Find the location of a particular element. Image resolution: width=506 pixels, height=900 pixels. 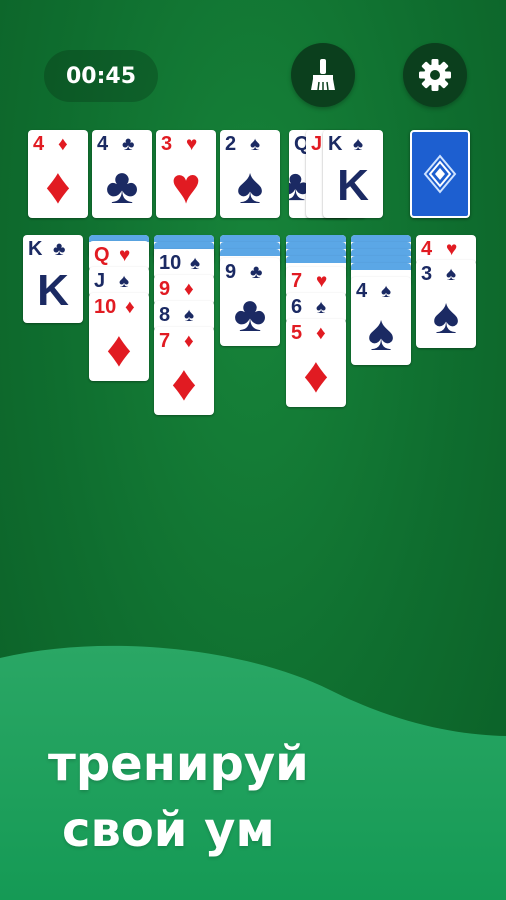

tableau-1-card: K ♣ K is located at coordinates (53, 279).